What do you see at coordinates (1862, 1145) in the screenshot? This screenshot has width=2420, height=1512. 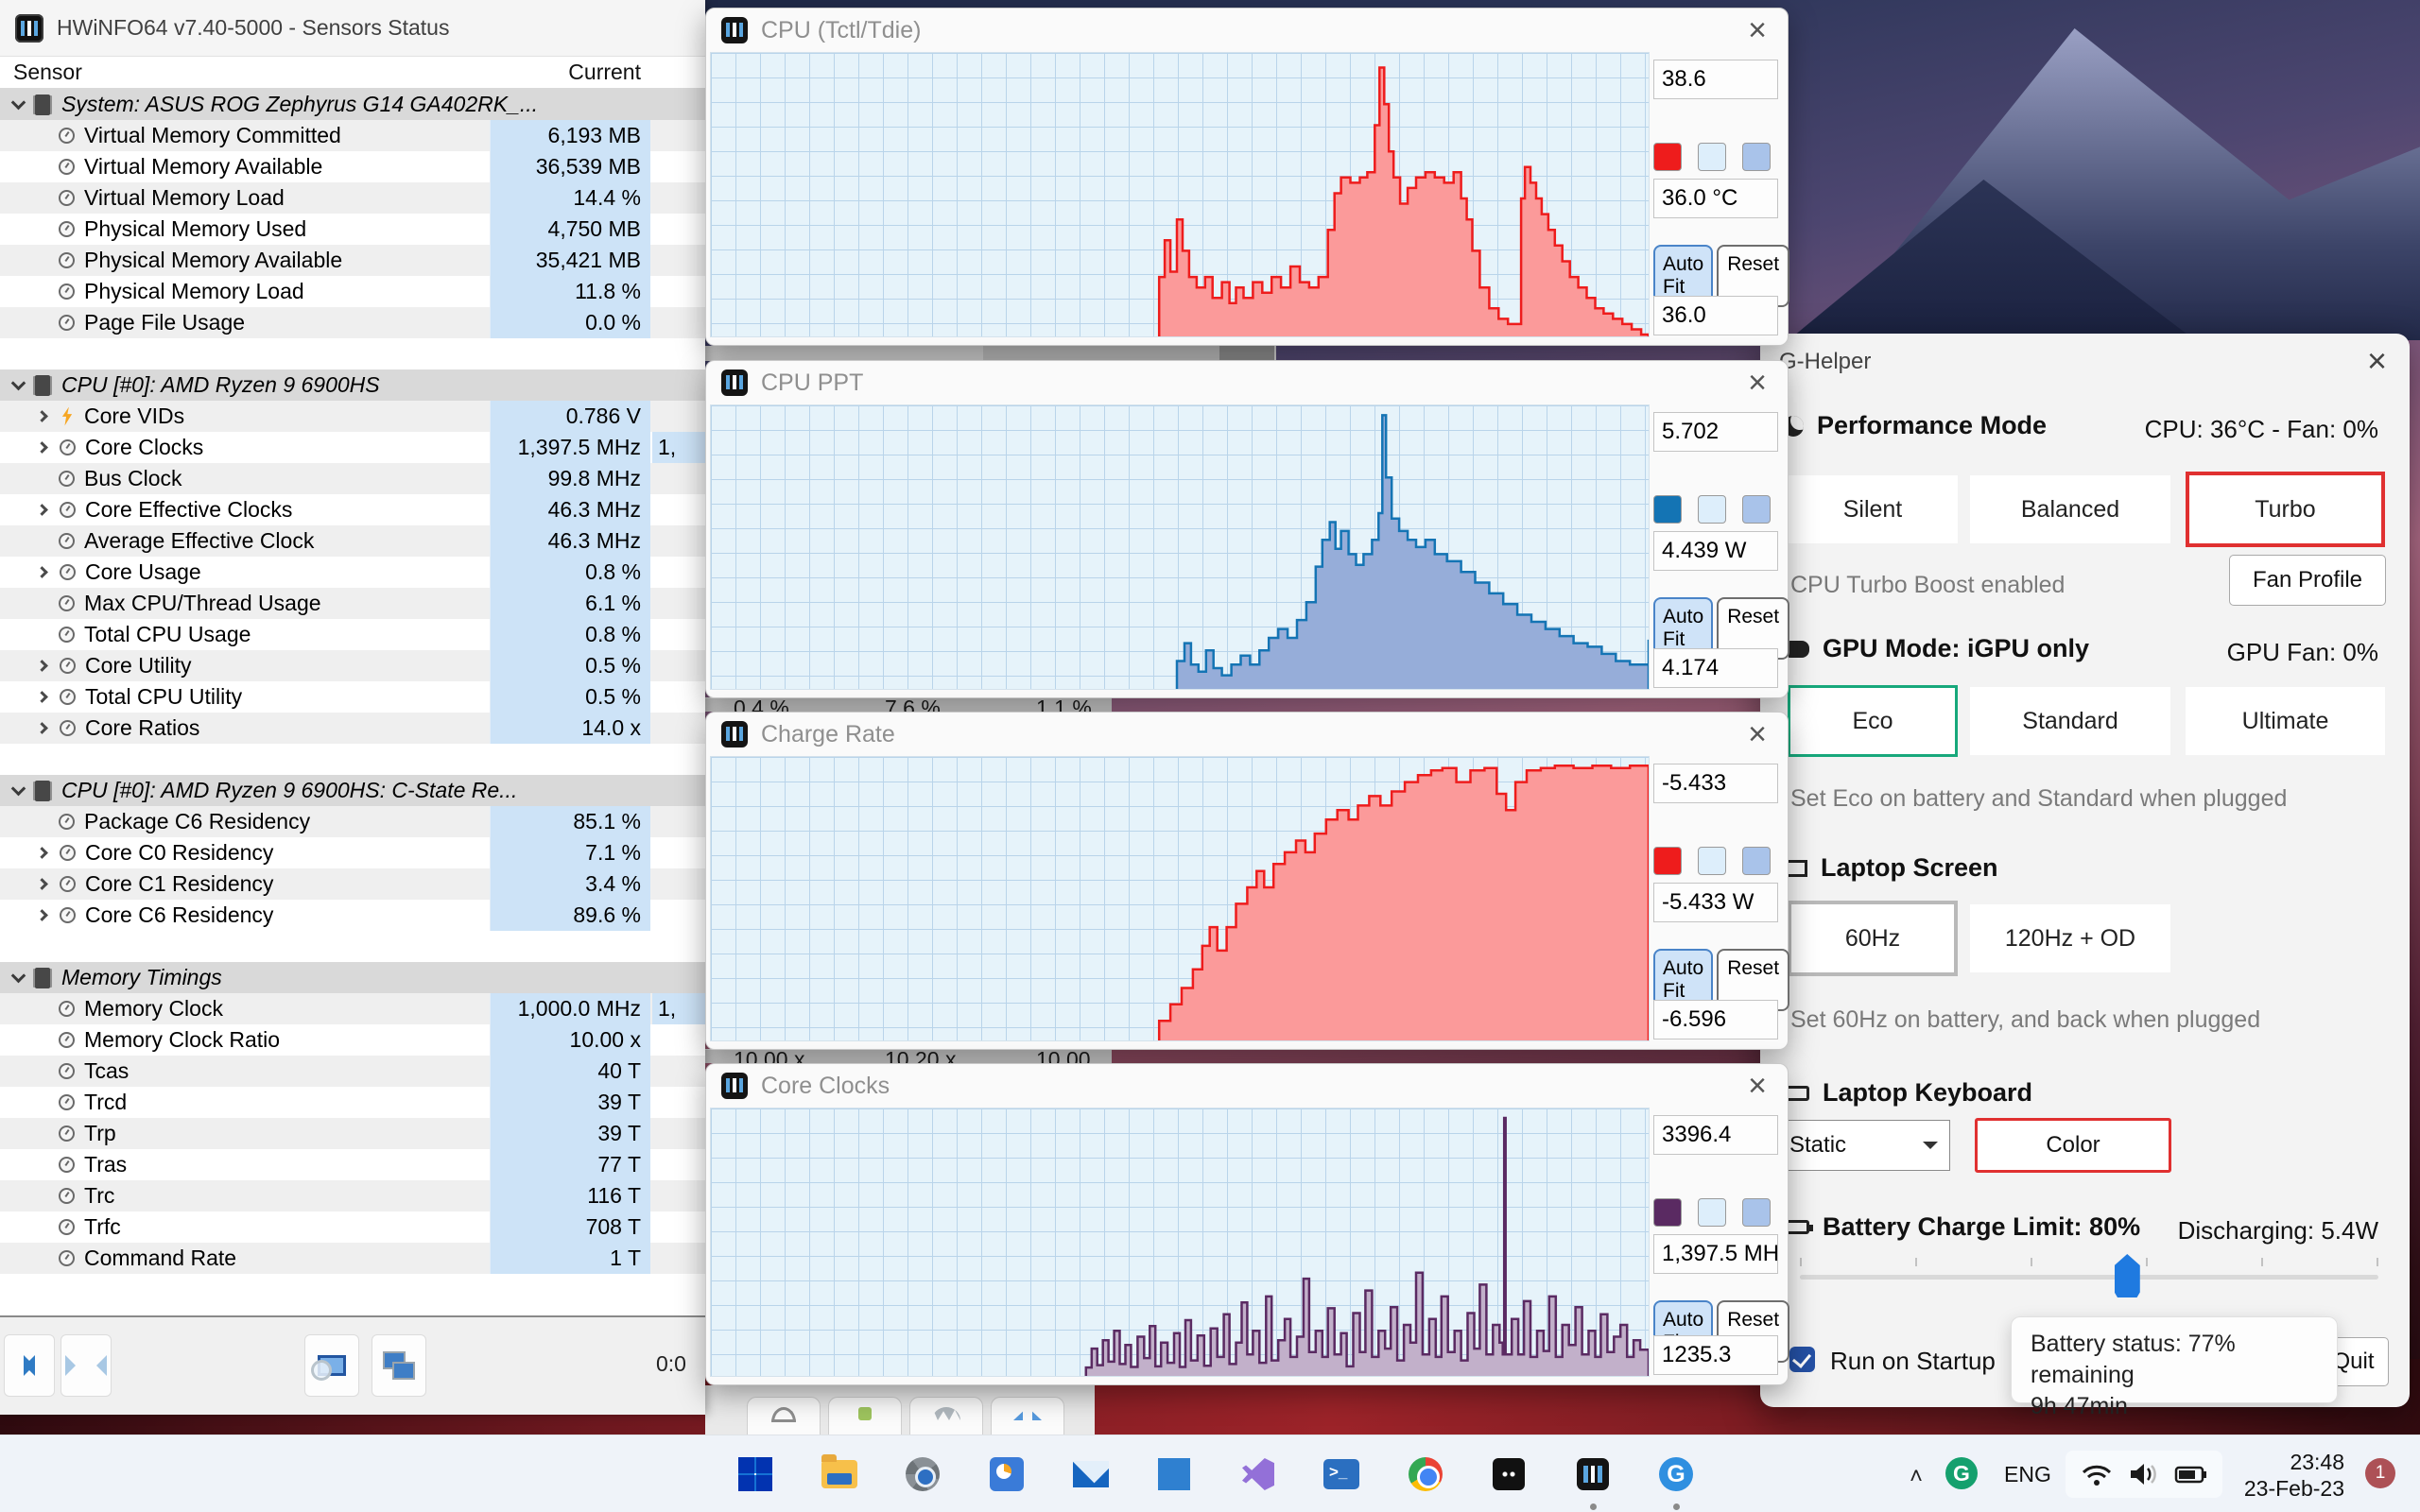 I see `keyboard-mode-select: Static` at bounding box center [1862, 1145].